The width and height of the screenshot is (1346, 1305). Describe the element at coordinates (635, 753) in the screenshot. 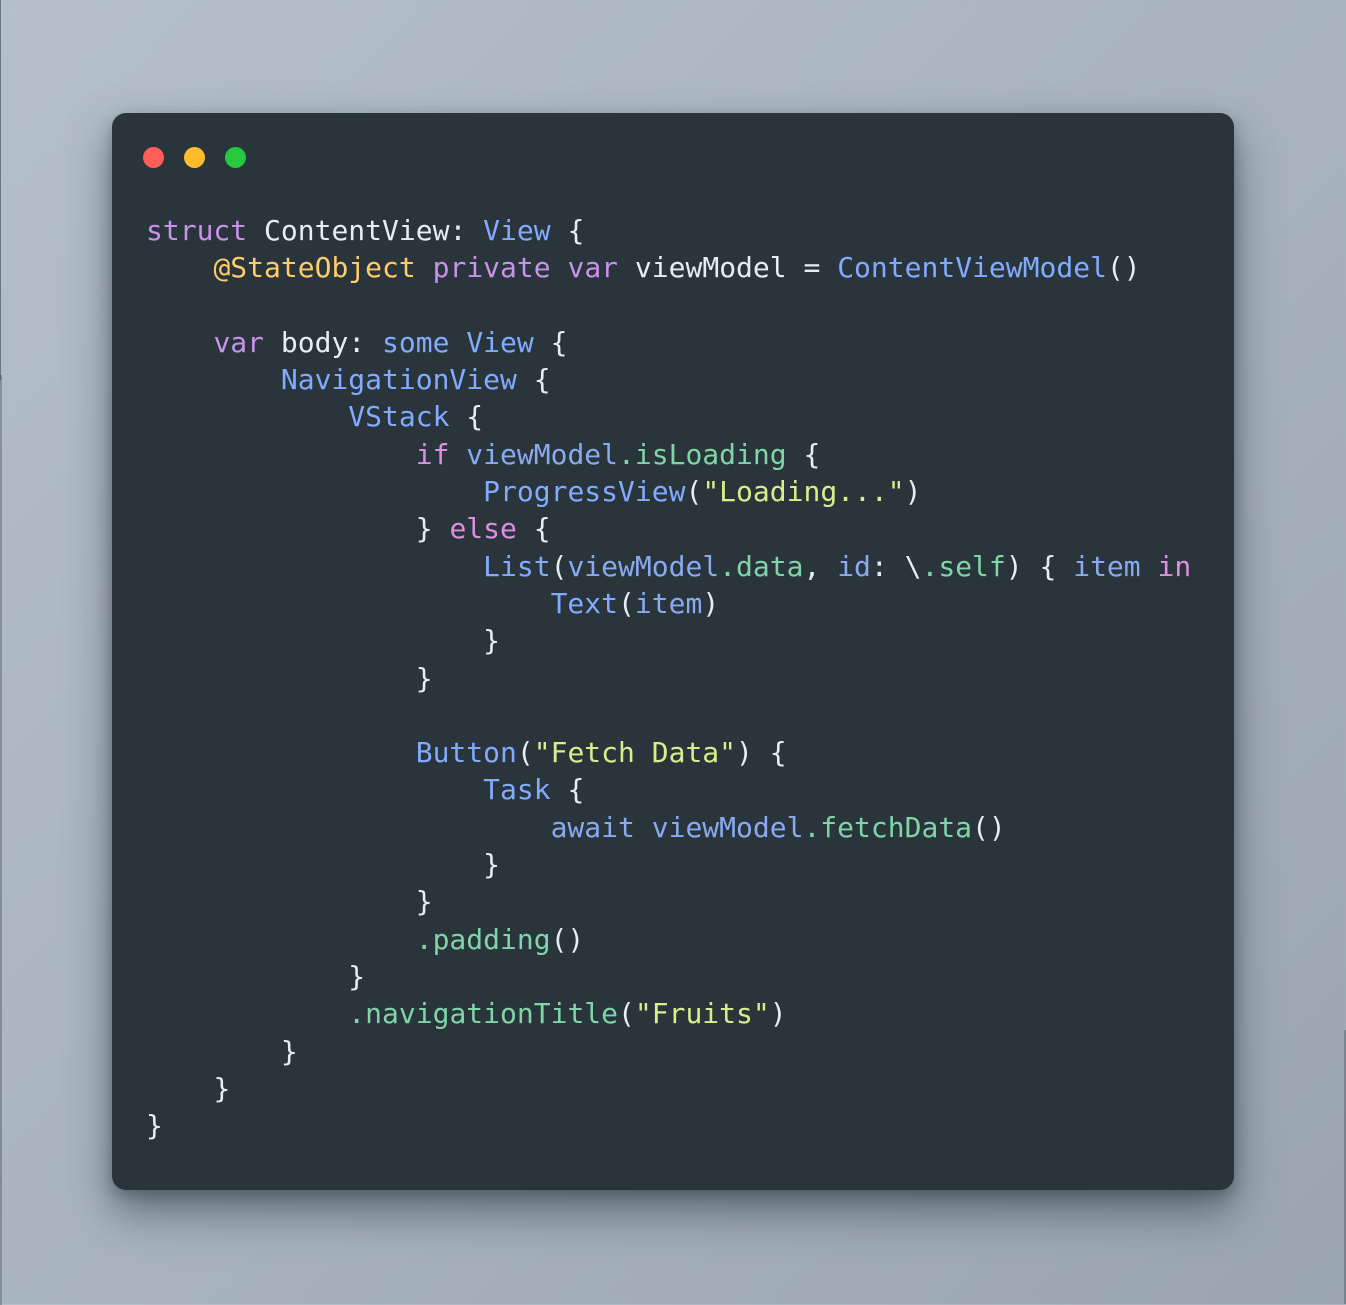

I see `code-token: "Fetch Data"` at that location.